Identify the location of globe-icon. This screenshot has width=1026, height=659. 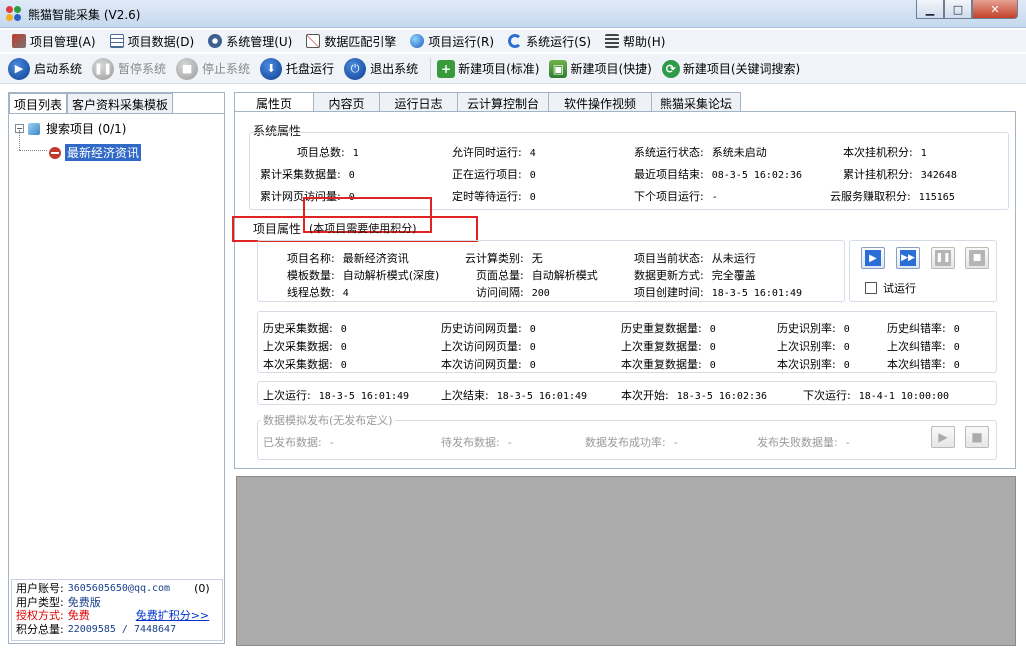
(417, 41).